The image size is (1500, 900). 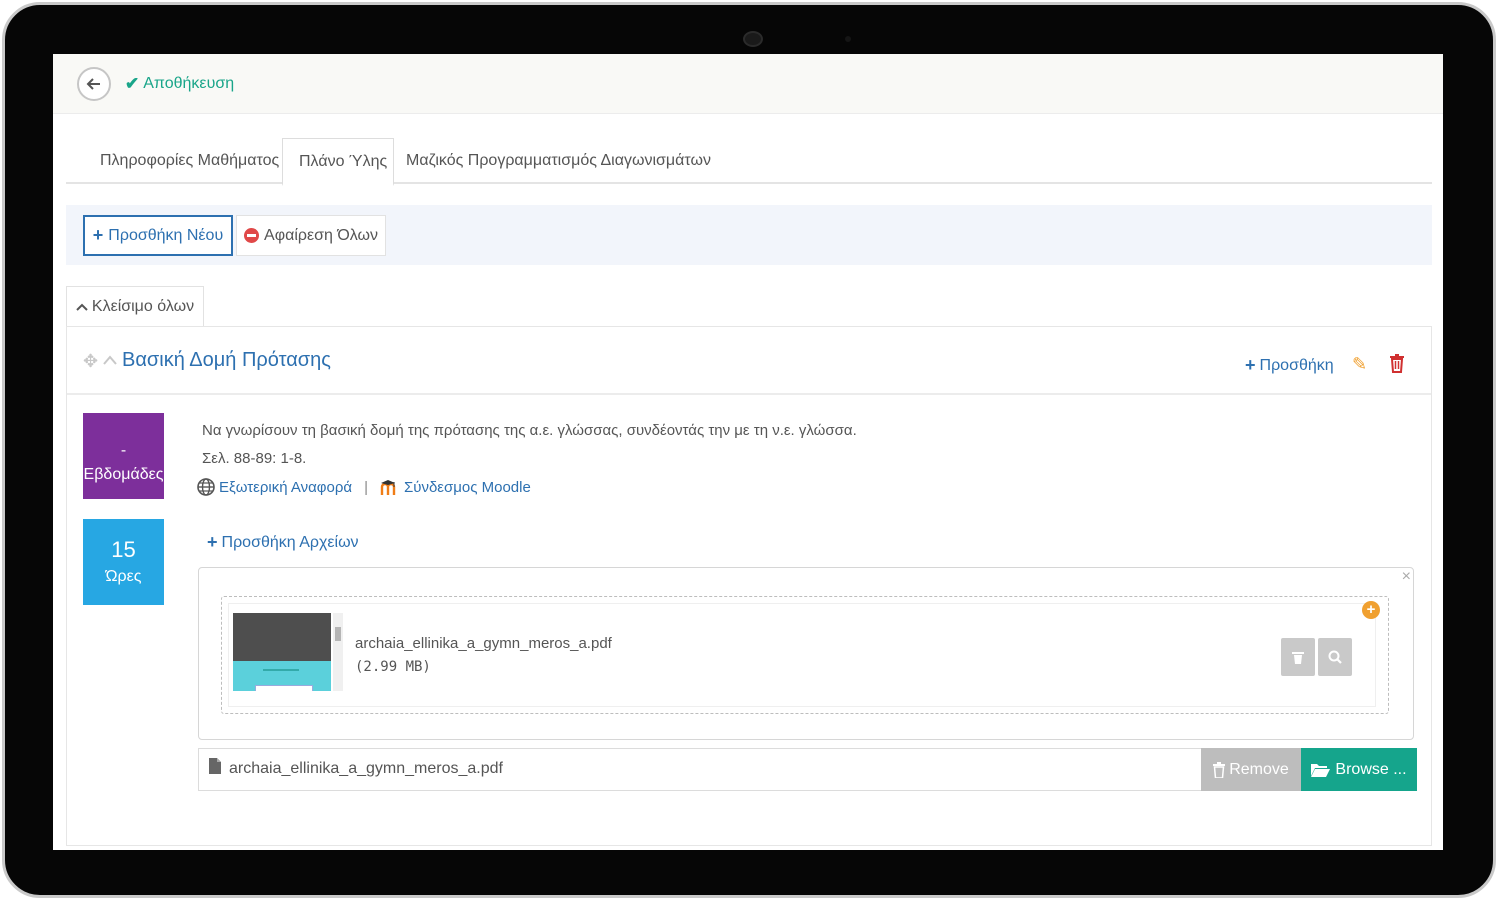 I want to click on tab-syllabus-plan: Πλάνο Ύλης, so click(x=338, y=162).